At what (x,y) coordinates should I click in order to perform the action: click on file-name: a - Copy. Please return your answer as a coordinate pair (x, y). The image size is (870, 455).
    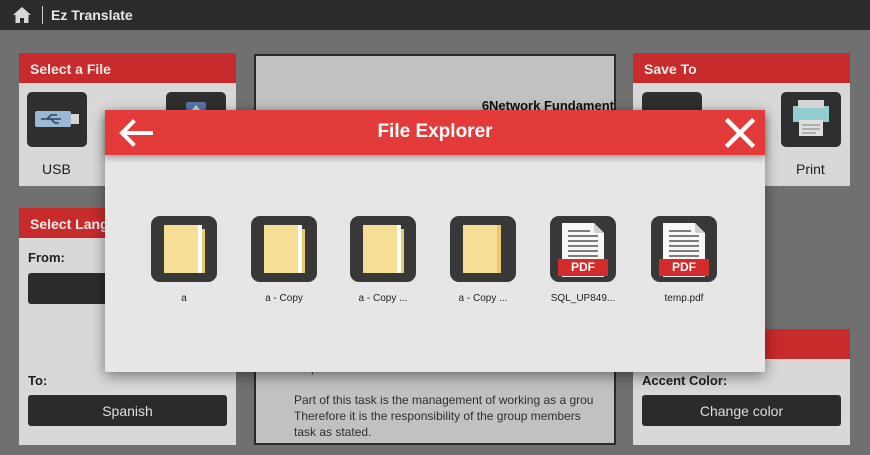
    Looking at the image, I should click on (284, 298).